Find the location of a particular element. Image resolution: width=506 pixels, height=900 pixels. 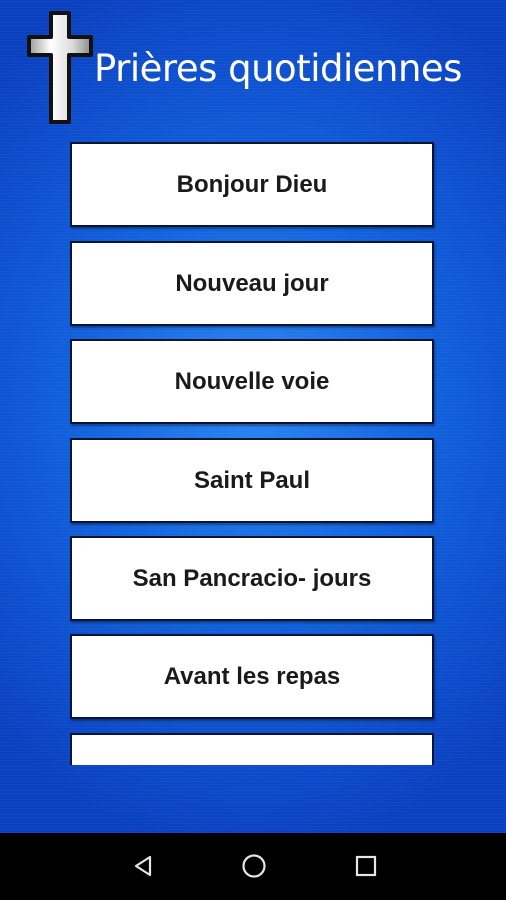

back-icon is located at coordinates (143, 866).